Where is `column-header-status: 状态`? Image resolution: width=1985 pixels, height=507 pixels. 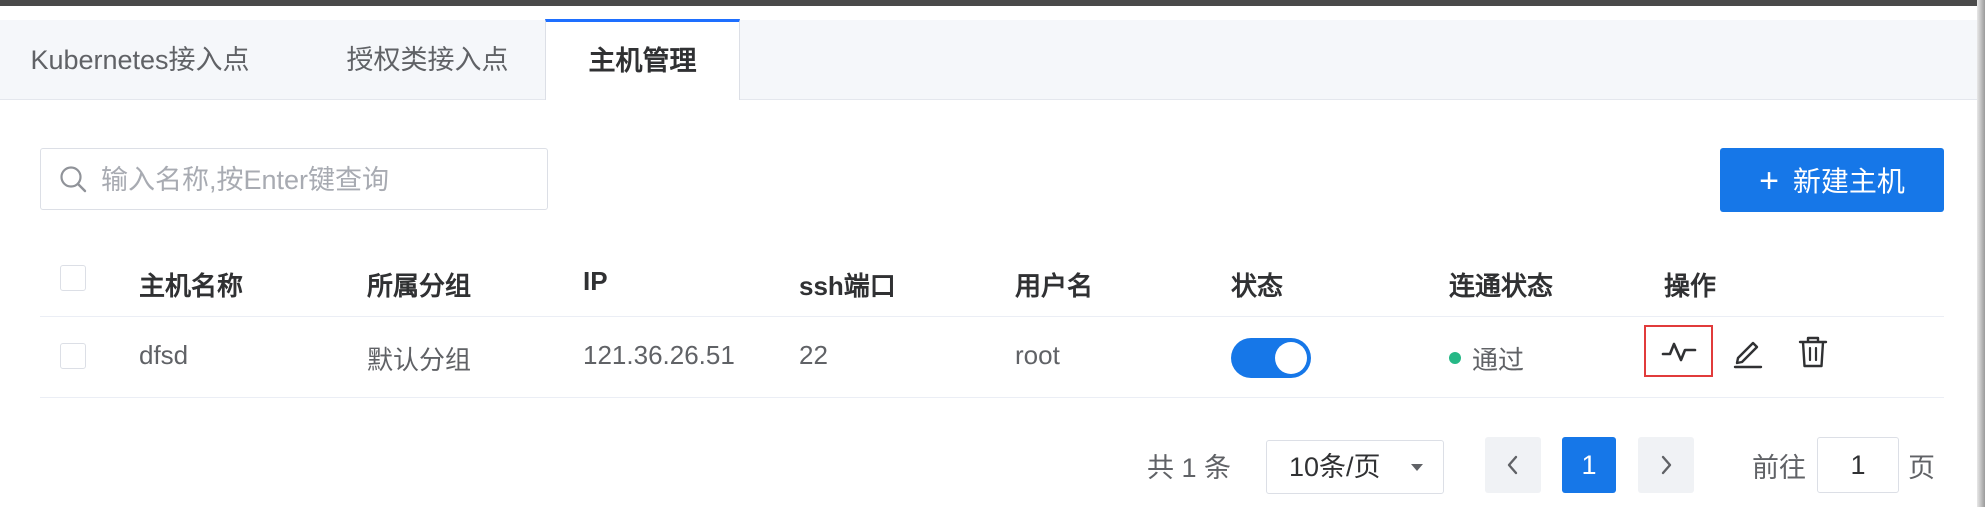
column-header-status: 状态 is located at coordinates (1257, 286).